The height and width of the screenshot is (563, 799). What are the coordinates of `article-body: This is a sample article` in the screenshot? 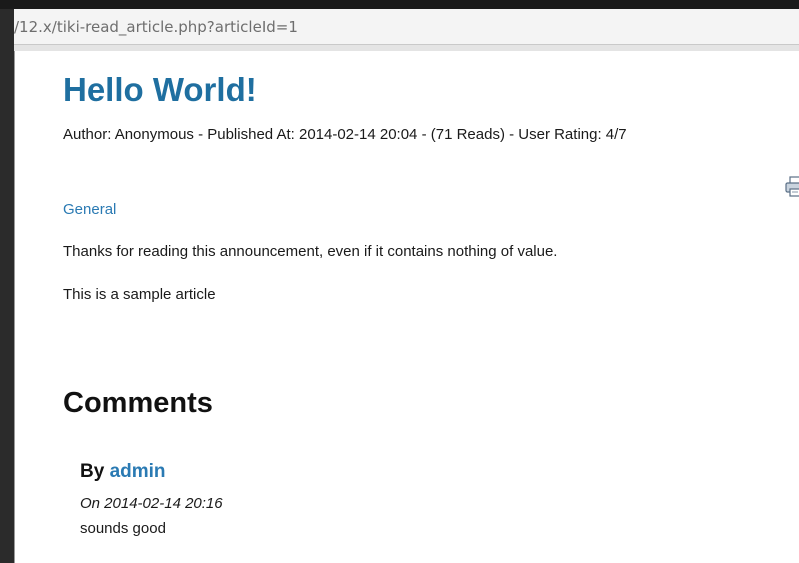 It's located at (139, 294).